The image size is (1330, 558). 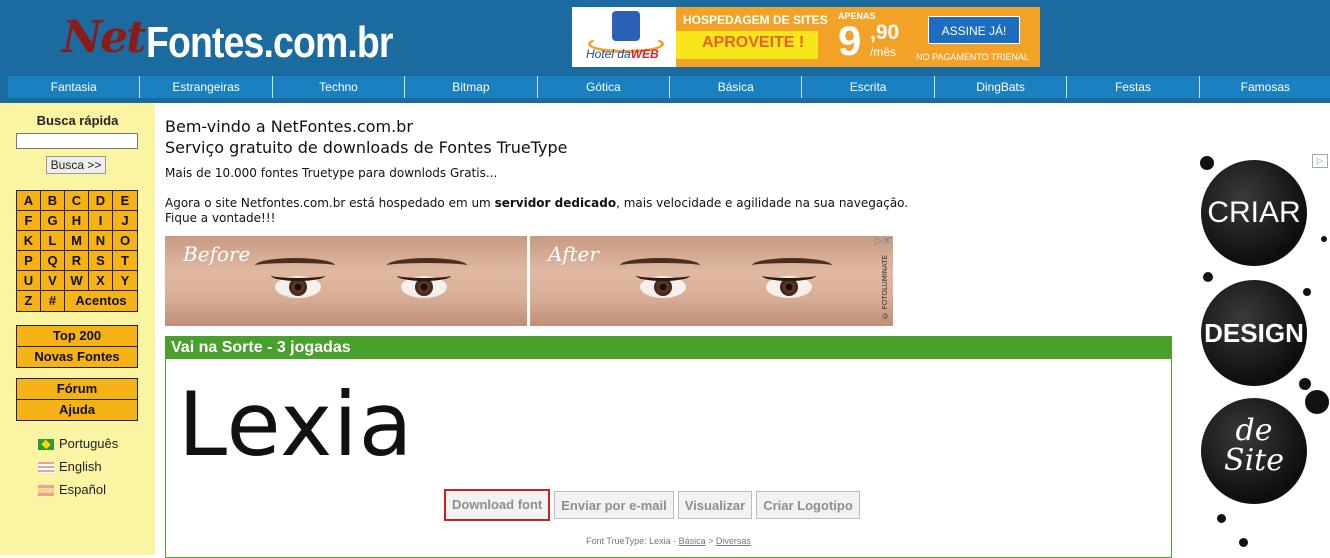 I want to click on letter-o: O, so click(x=125, y=241).